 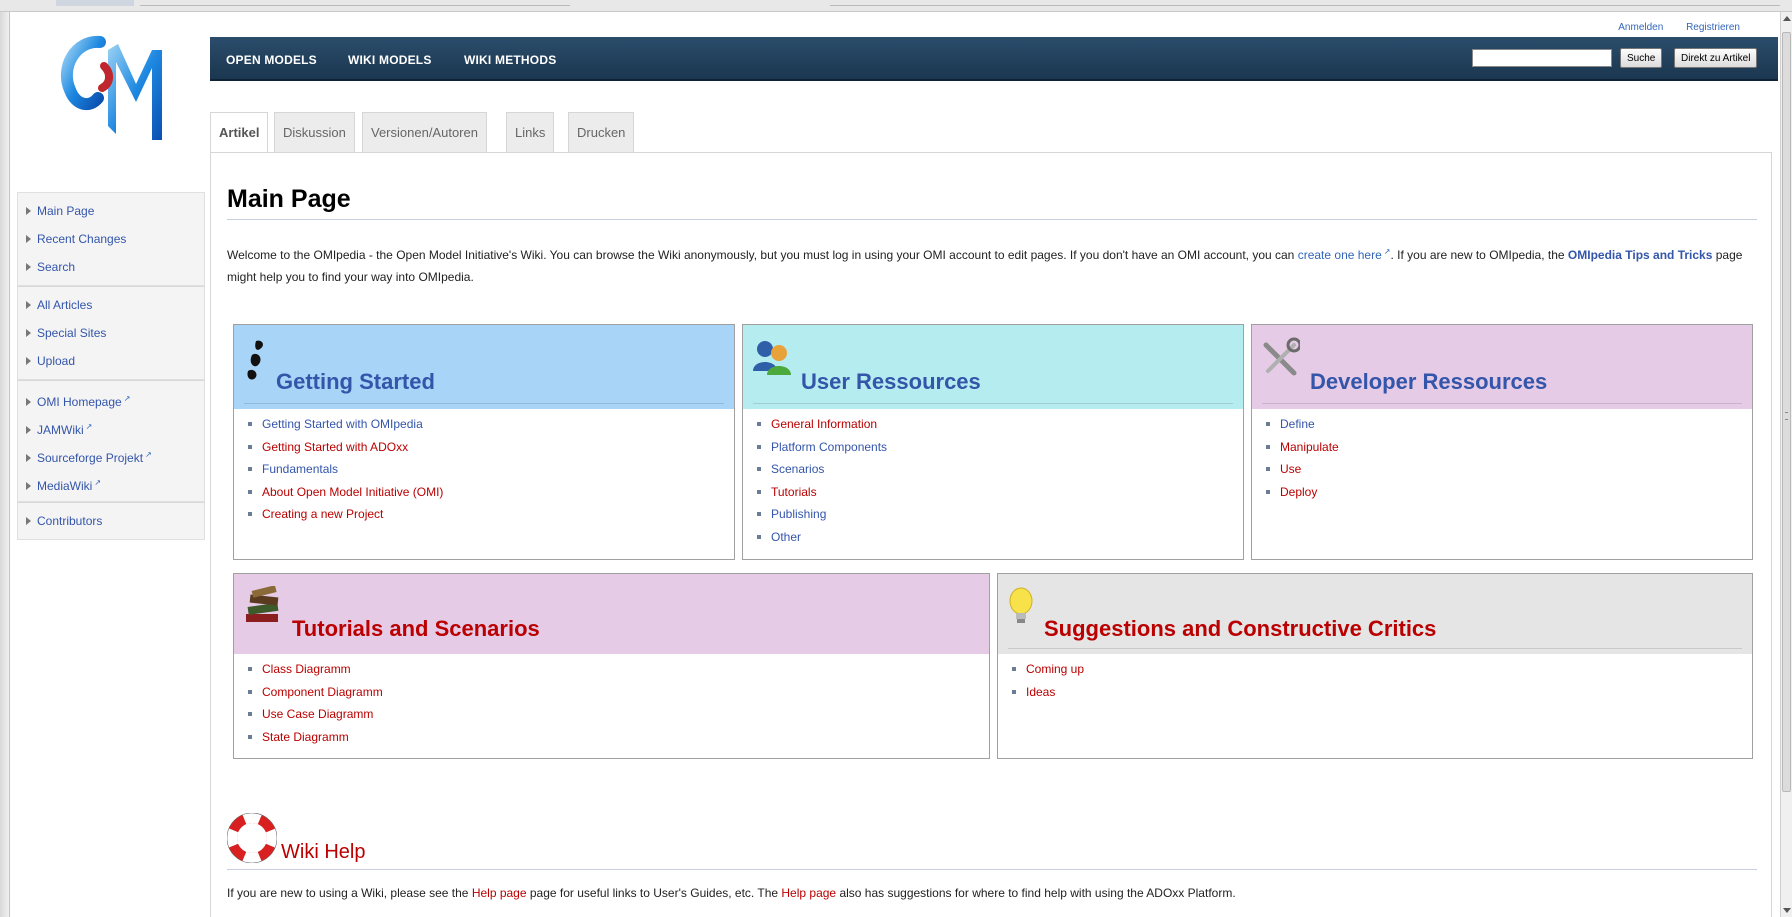 What do you see at coordinates (510, 60) in the screenshot?
I see `nav-wiki-methods: WIKI METHODS` at bounding box center [510, 60].